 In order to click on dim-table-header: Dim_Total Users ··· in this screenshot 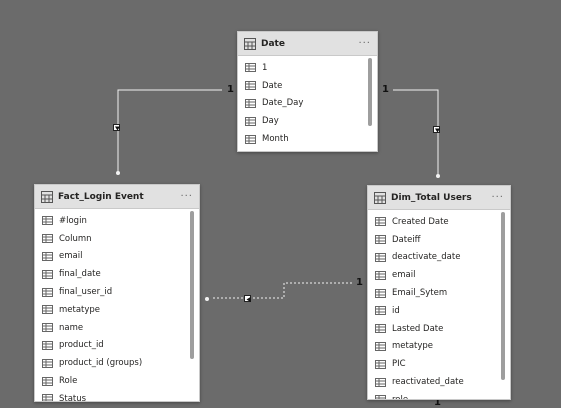, I will do `click(439, 198)`.